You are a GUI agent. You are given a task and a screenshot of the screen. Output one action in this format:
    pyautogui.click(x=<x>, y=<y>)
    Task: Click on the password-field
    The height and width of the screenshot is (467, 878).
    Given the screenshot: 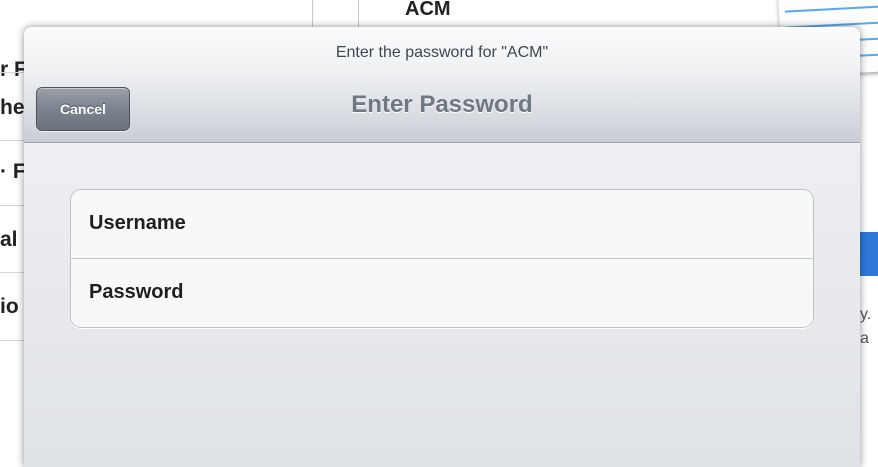 What is the action you would take?
    pyautogui.click(x=513, y=294)
    